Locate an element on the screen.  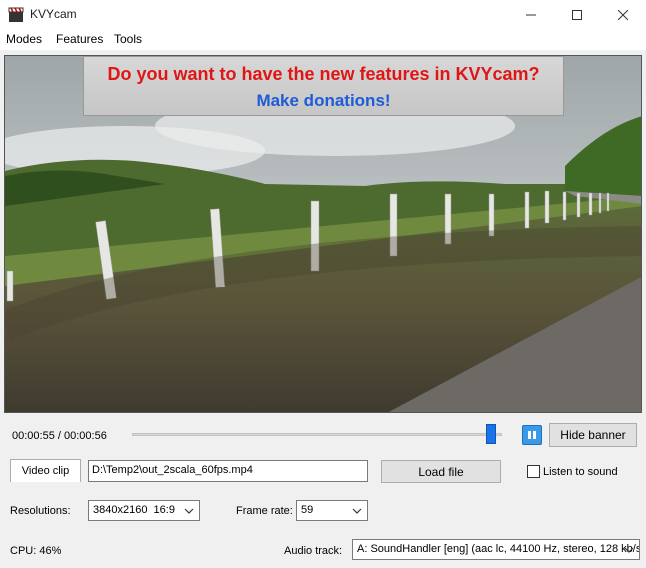
resolution-value: 3840x2160 16:9 is located at coordinates (134, 510).